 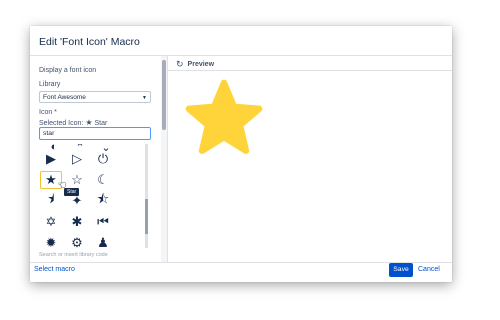 I want to click on play-circle-icon: ▶, so click(x=51, y=159).